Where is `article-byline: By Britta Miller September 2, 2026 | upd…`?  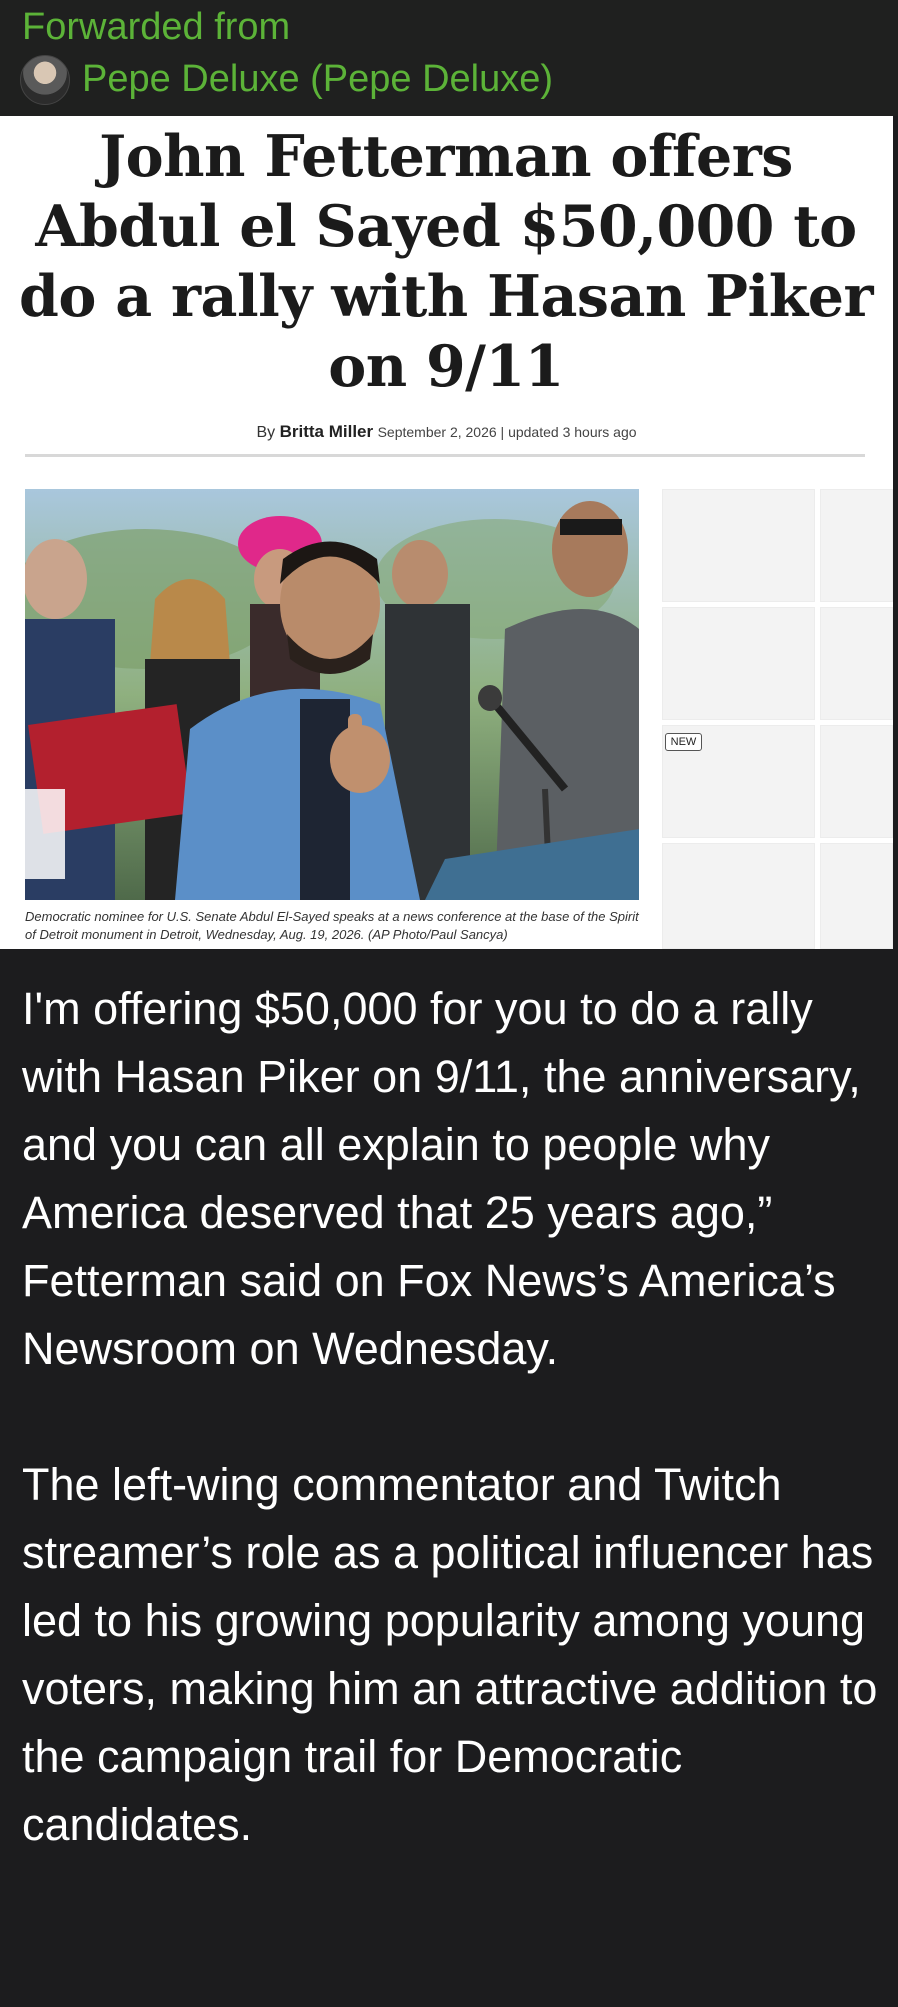 article-byline: By Britta Miller September 2, 2026 | upd… is located at coordinates (446, 432).